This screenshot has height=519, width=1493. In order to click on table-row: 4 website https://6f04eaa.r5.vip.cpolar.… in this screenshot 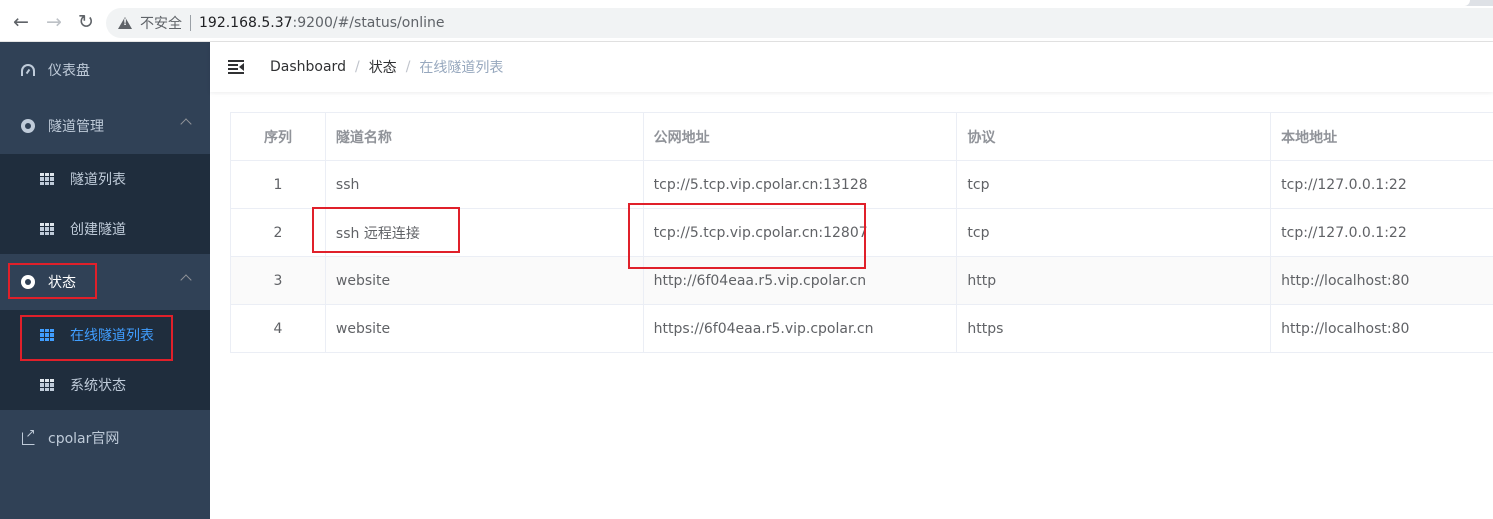, I will do `click(862, 329)`.